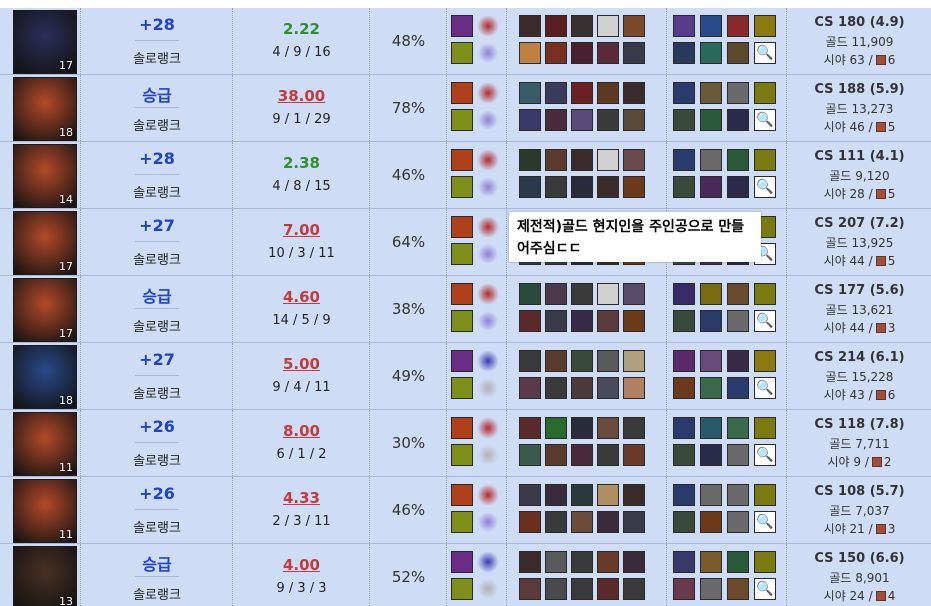  What do you see at coordinates (45, 176) in the screenshot?
I see `champion-portrait: 14` at bounding box center [45, 176].